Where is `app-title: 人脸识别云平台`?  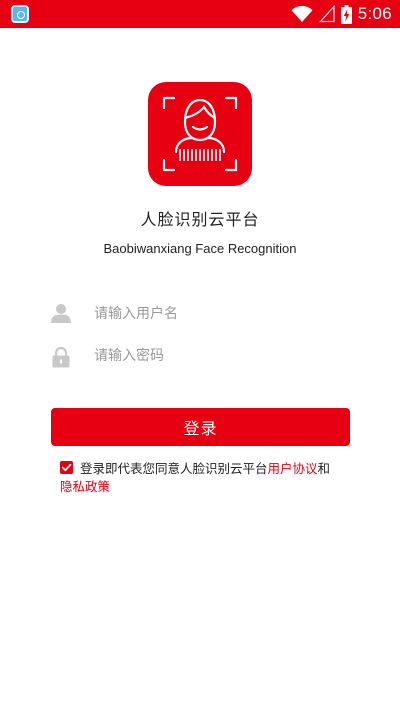 app-title: 人脸识别云平台 is located at coordinates (200, 219).